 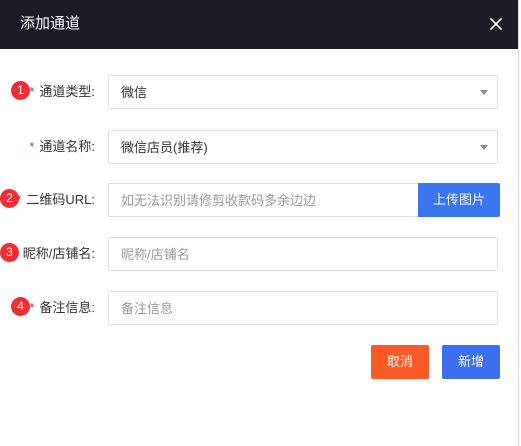 I want to click on qrcode-url-input, so click(x=263, y=200).